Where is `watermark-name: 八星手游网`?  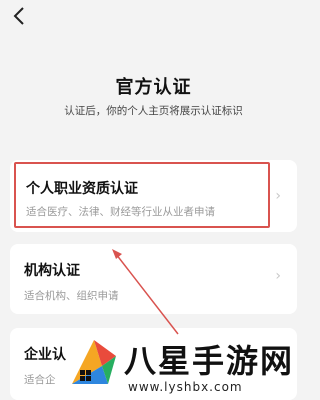
watermark-name: 八星手游网 is located at coordinates (209, 361).